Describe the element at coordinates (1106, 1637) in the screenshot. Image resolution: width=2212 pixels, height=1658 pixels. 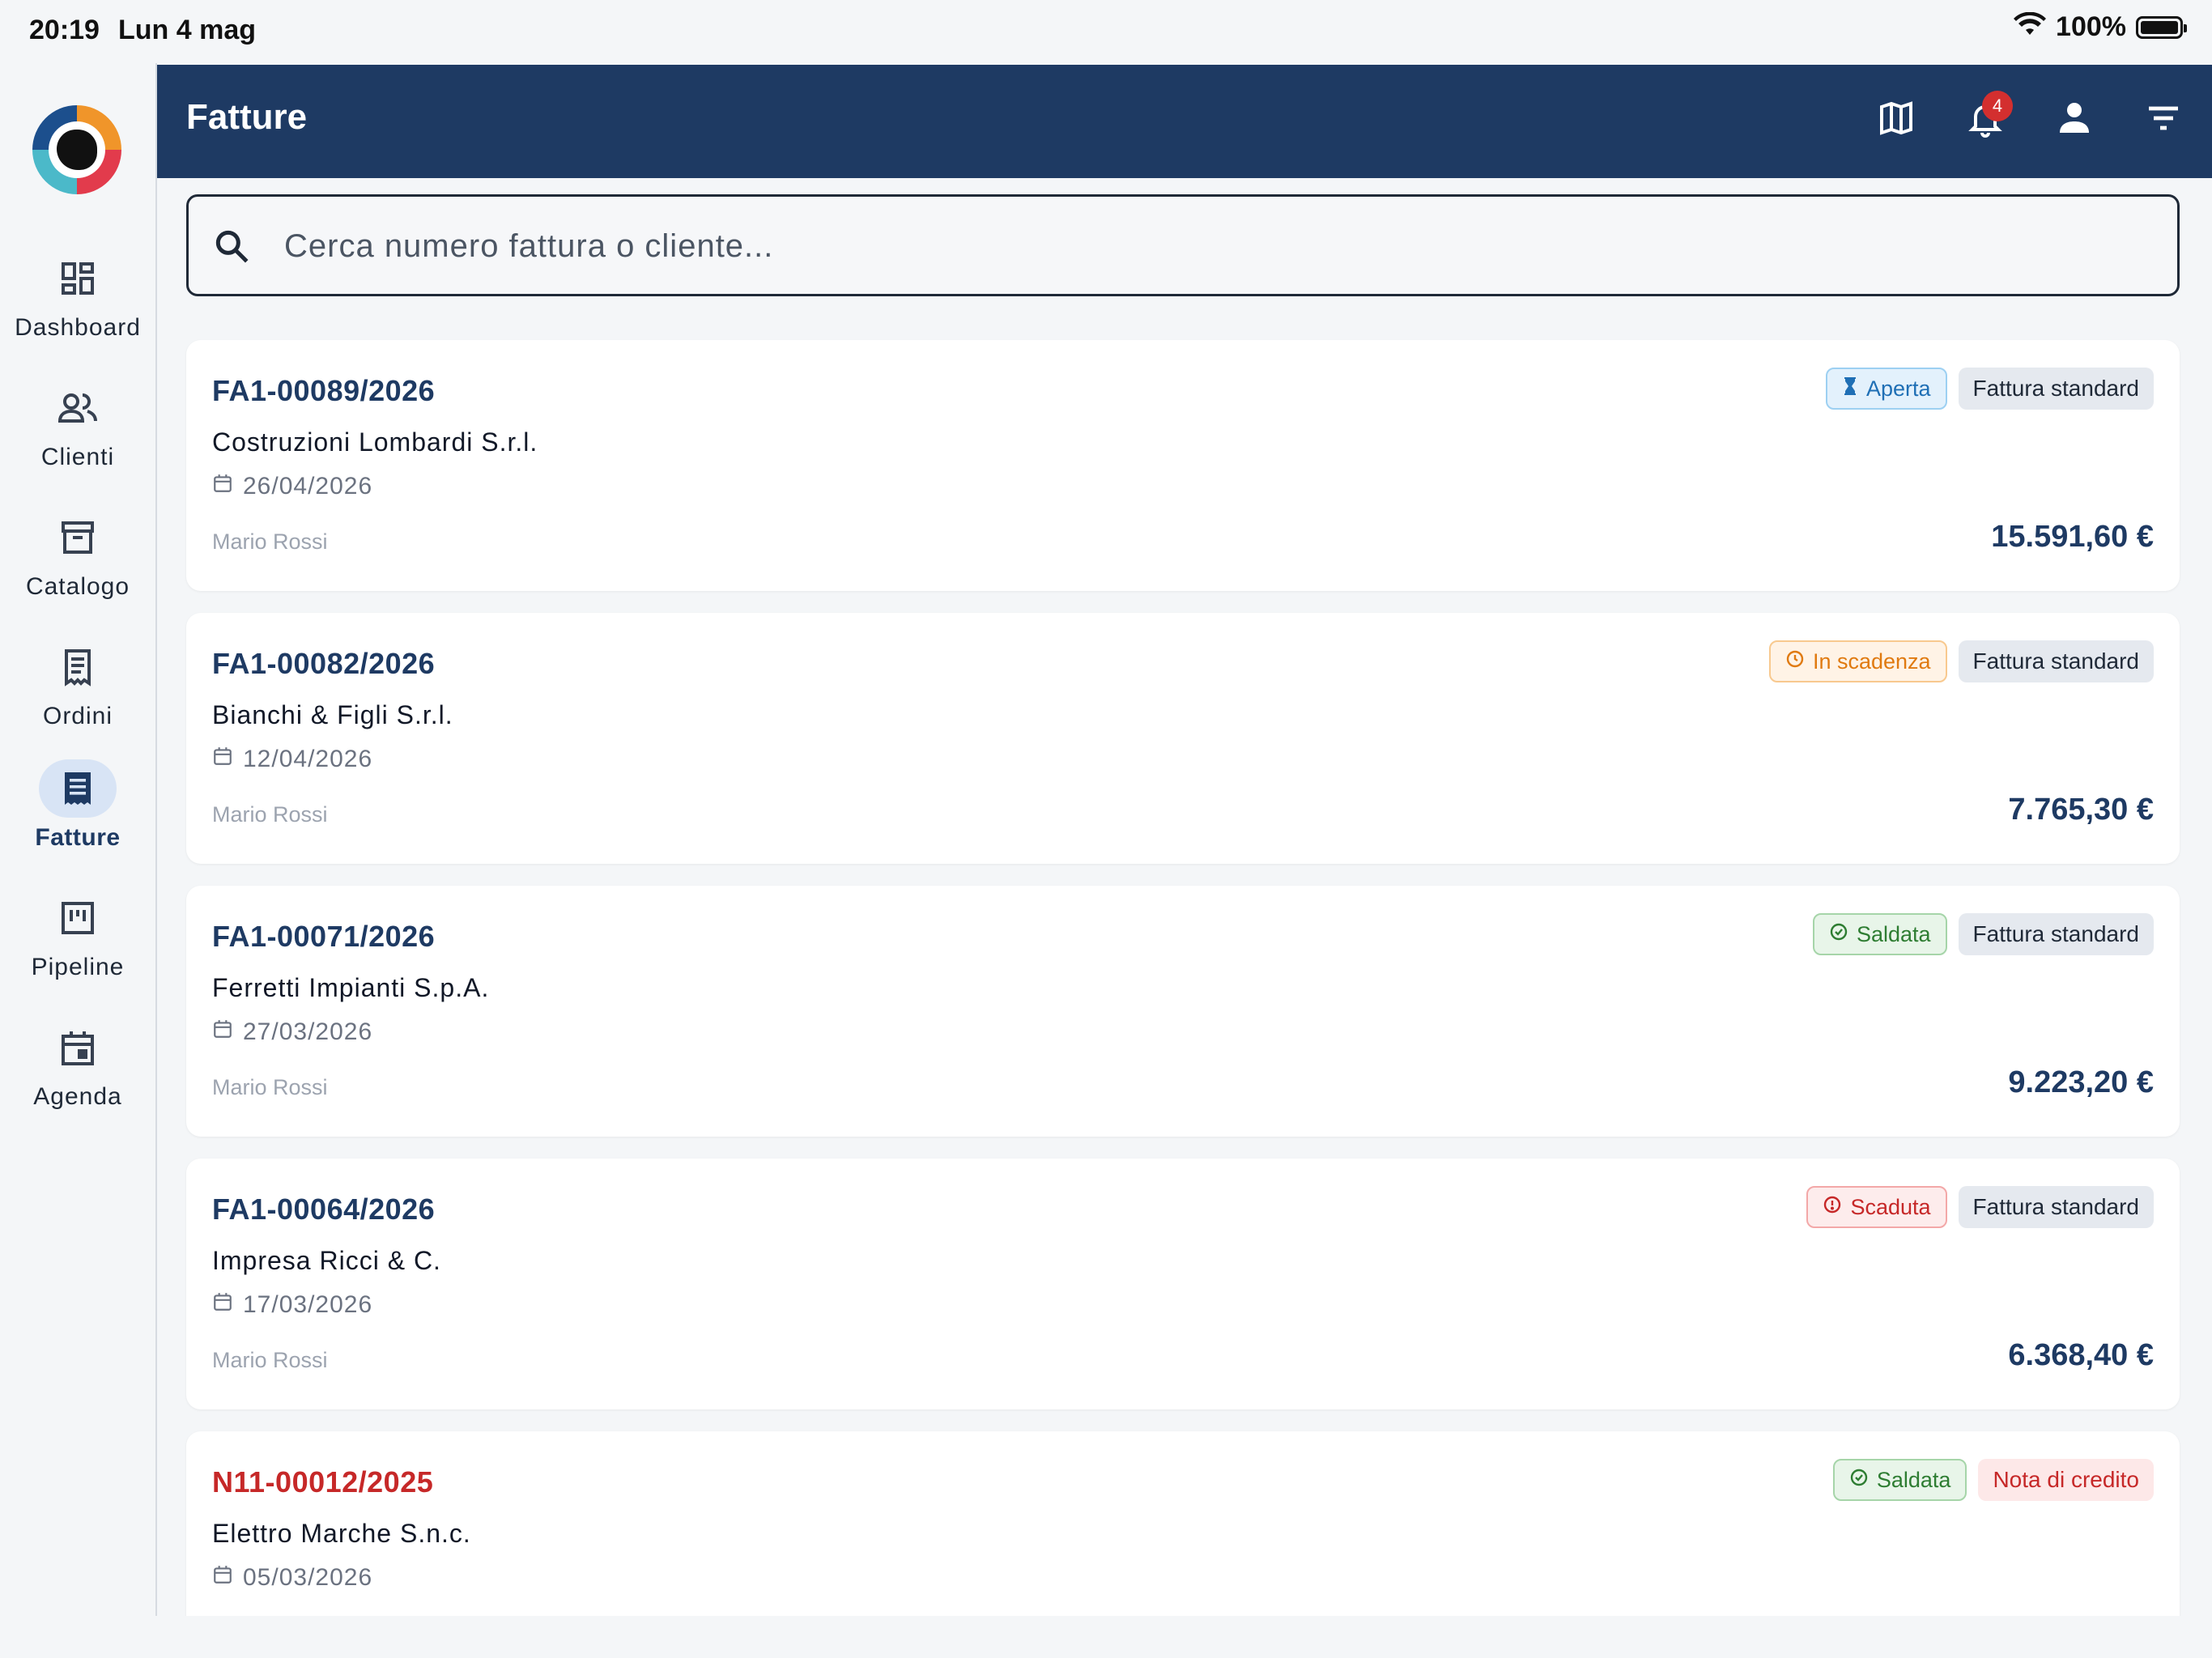
I see `bottom-strip` at that location.